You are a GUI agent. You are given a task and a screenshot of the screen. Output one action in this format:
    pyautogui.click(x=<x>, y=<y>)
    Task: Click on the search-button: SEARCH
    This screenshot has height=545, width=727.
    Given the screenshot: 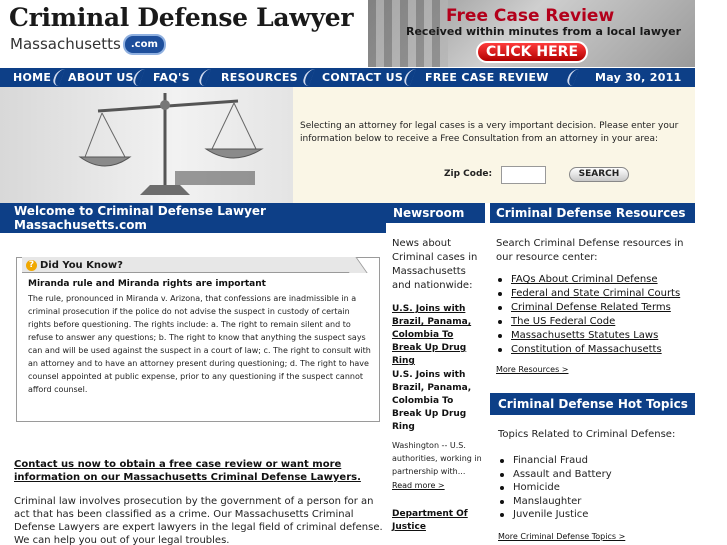 What is the action you would take?
    pyautogui.click(x=599, y=174)
    